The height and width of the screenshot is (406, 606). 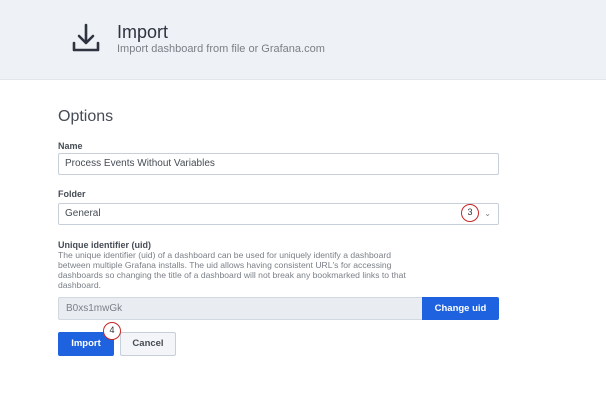 I want to click on folder-select-value: General, so click(x=83, y=213).